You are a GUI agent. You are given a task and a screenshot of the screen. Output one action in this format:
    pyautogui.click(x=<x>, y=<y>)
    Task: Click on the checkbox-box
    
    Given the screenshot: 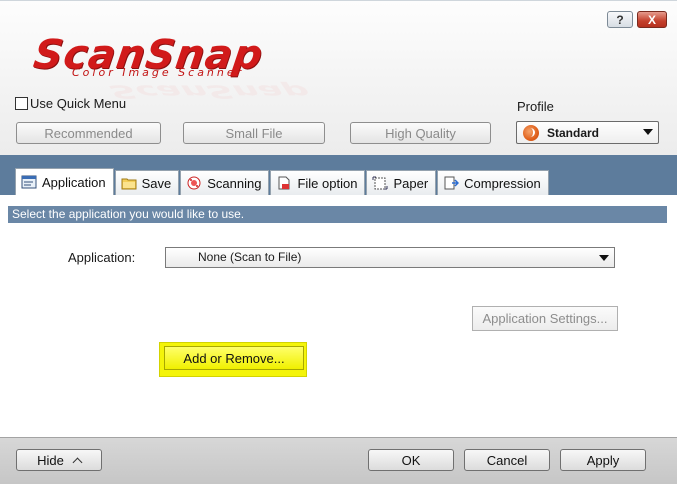 What is the action you would take?
    pyautogui.click(x=21, y=103)
    